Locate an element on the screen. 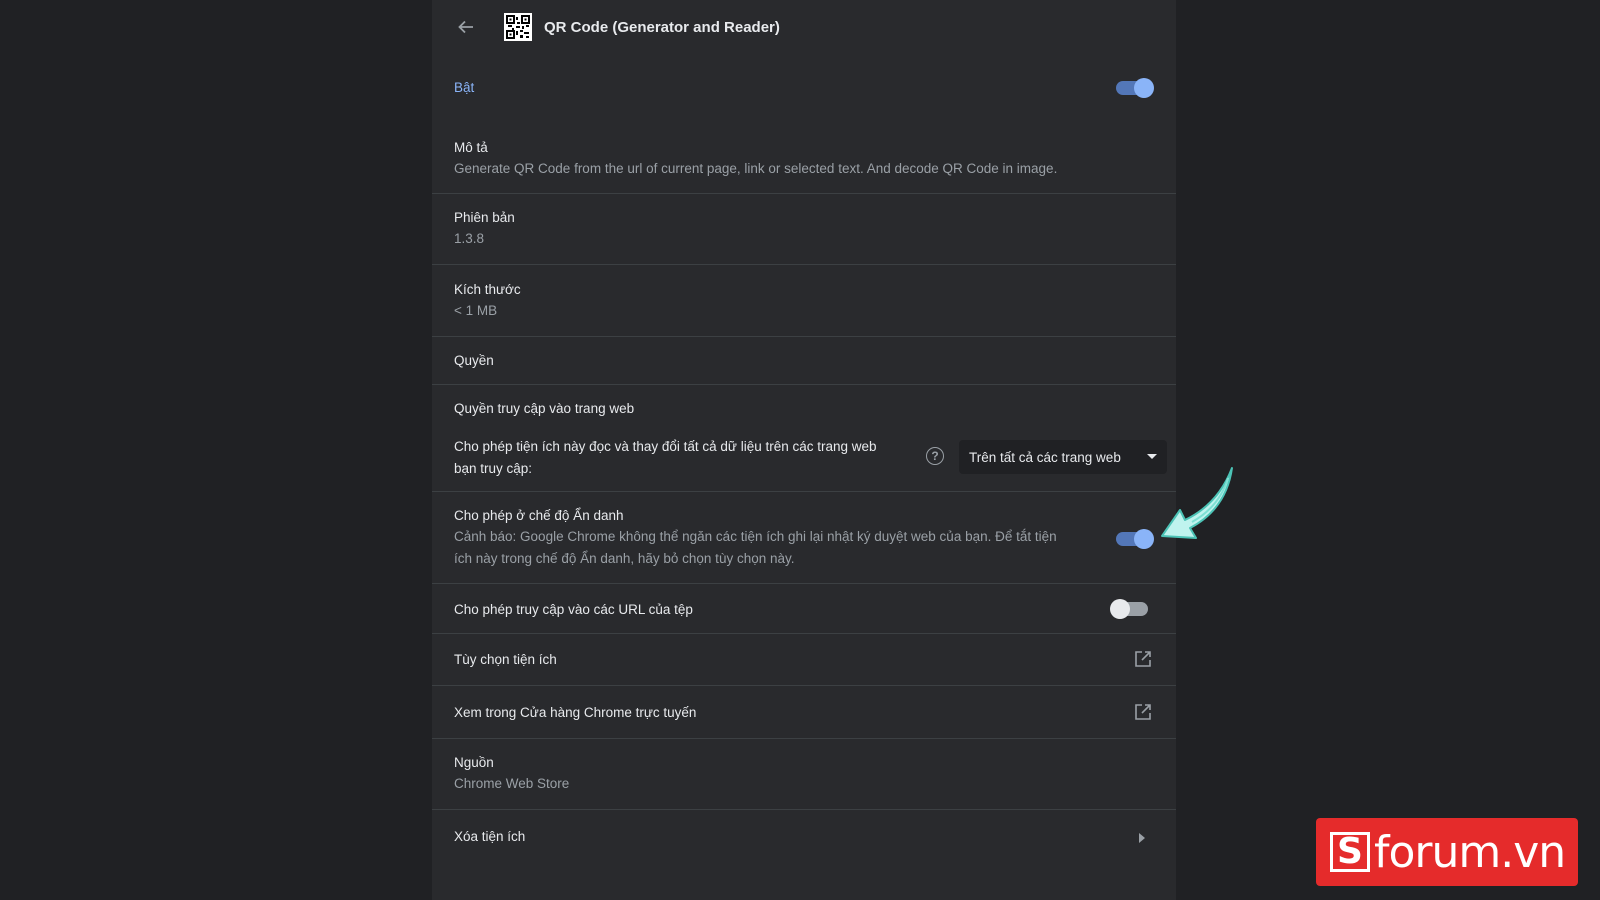 The width and height of the screenshot is (1600, 900). incognito-toggle is located at coordinates (1135, 539).